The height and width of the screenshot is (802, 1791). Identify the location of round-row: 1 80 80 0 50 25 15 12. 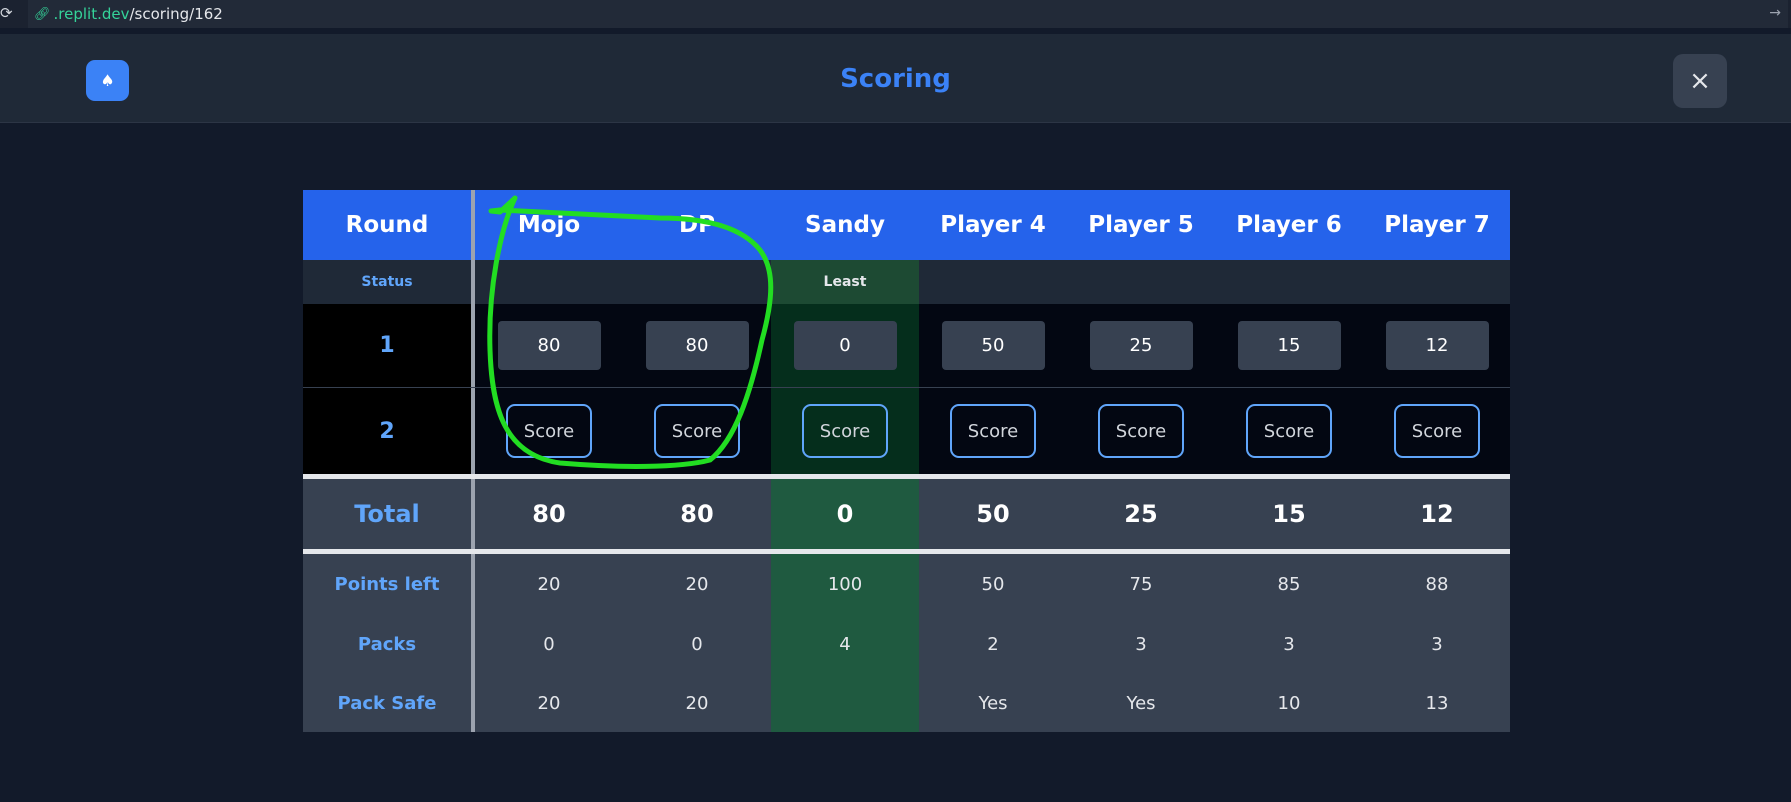
(906, 346).